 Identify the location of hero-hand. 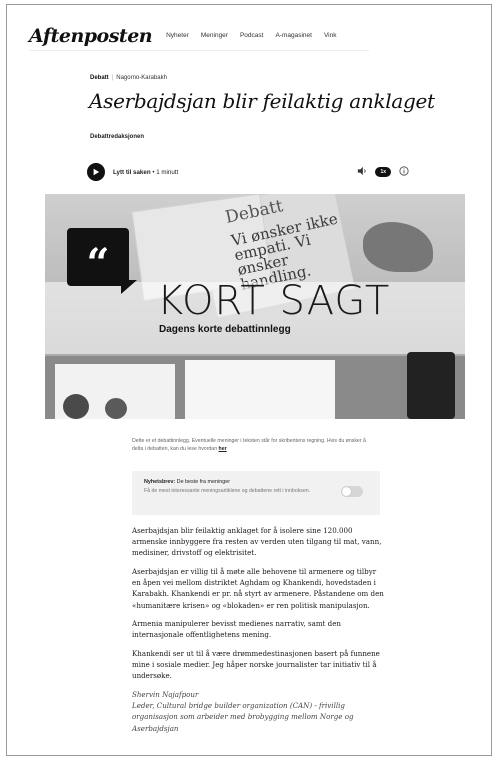
(398, 247).